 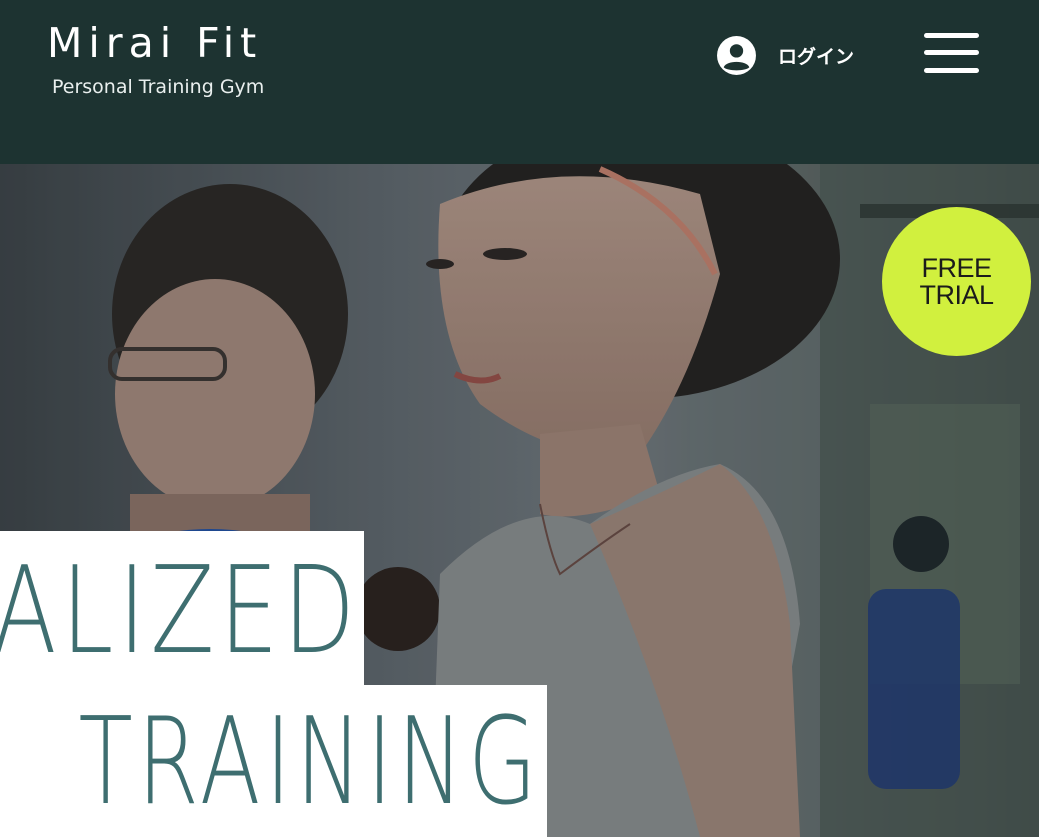 I want to click on login-label: ログイン, so click(x=816, y=56).